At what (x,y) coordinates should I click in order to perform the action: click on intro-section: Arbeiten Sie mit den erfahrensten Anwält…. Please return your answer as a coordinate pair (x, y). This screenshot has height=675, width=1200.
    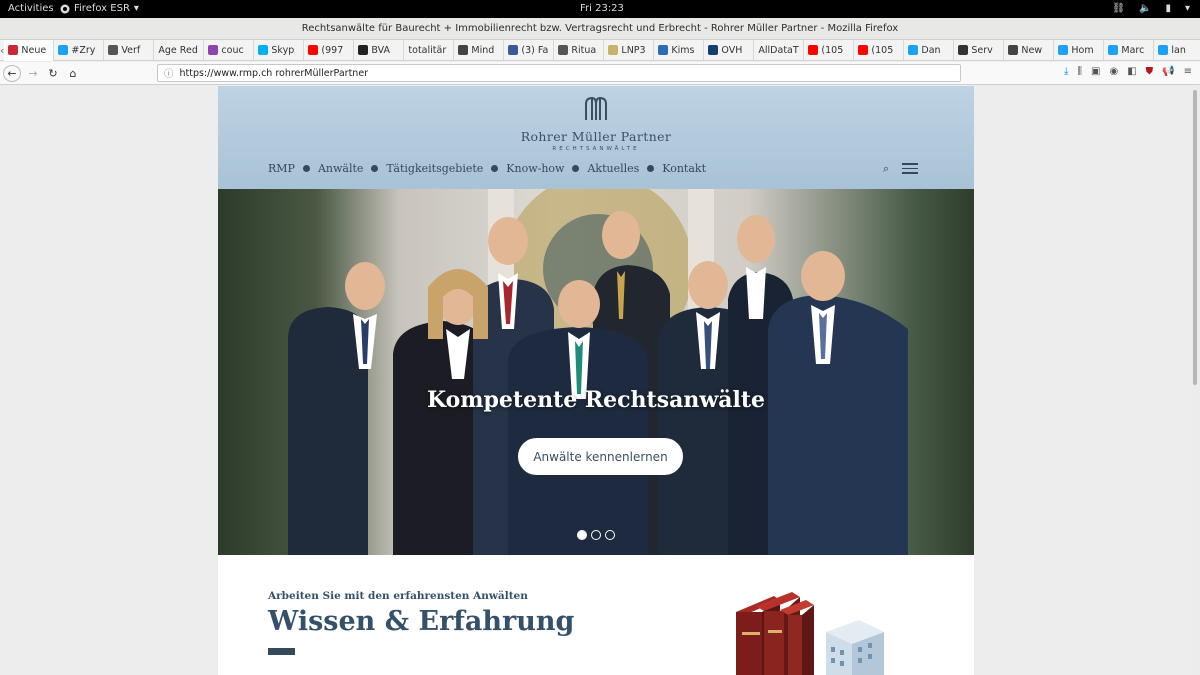
    Looking at the image, I should click on (421, 622).